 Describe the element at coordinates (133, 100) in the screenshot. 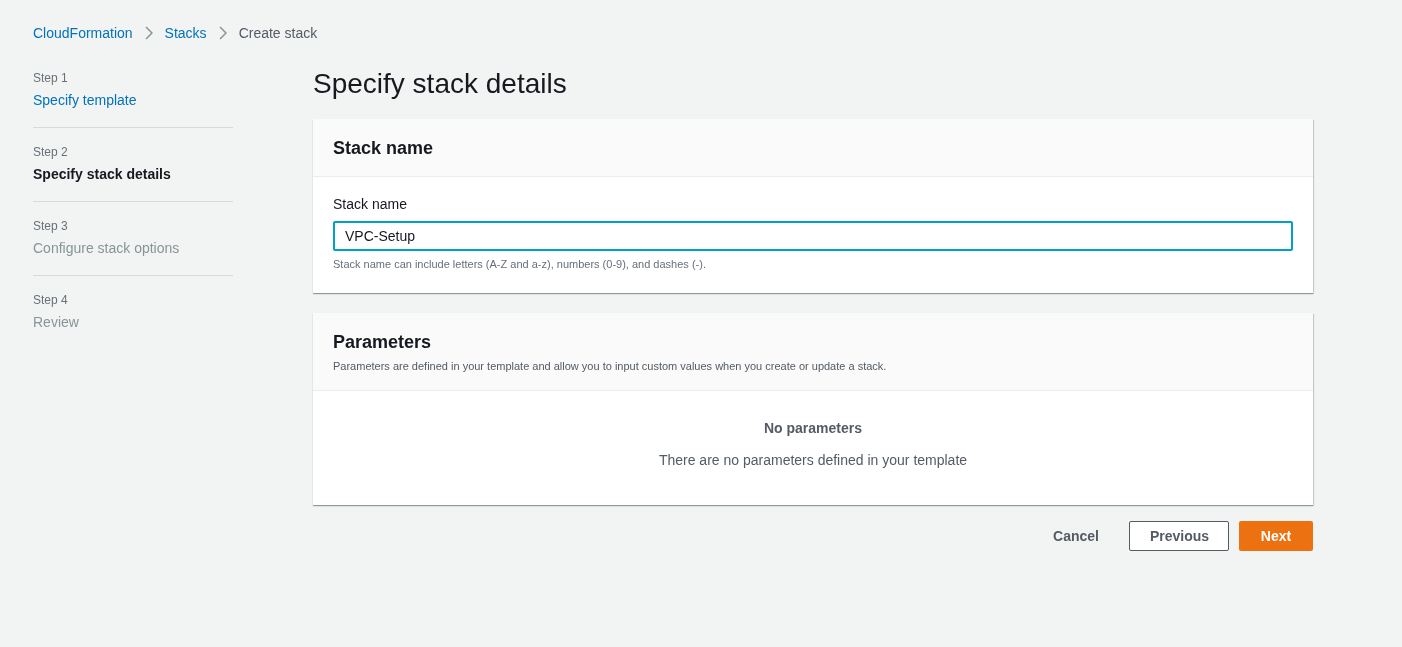

I see `step-title: Specify template` at that location.